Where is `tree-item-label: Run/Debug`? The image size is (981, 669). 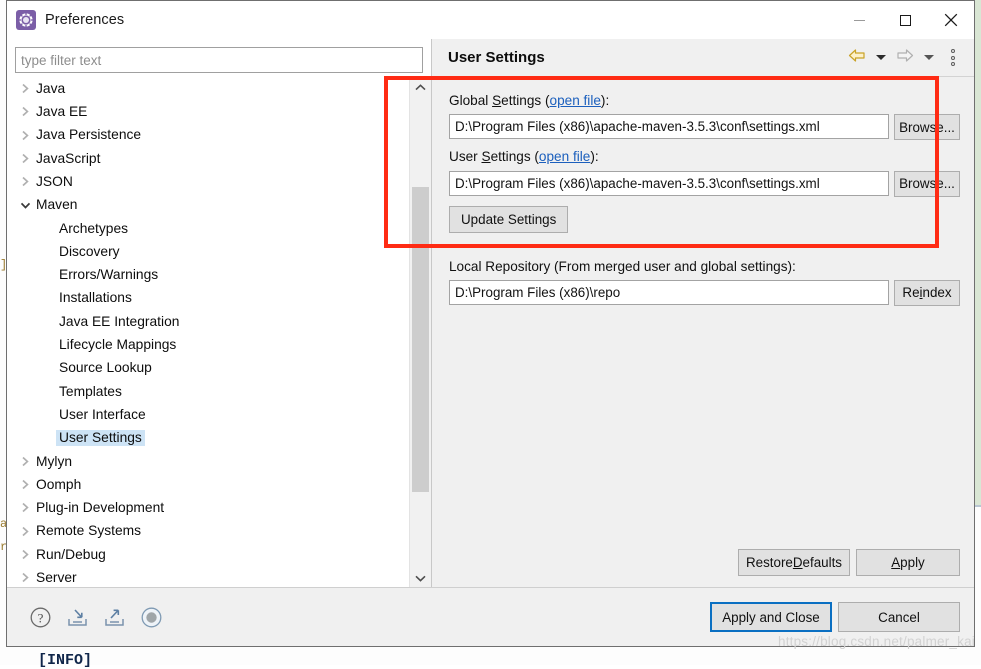
tree-item-label: Run/Debug is located at coordinates (71, 554).